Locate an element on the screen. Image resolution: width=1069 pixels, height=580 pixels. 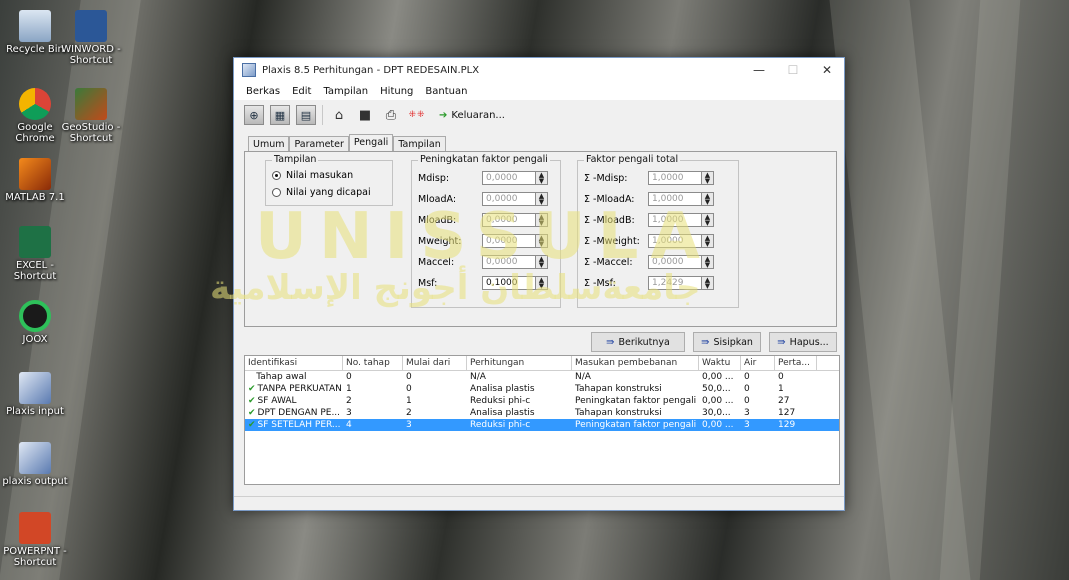
desktop-icon-plaxis-output: plaxis output is located at coordinates (35, 464).